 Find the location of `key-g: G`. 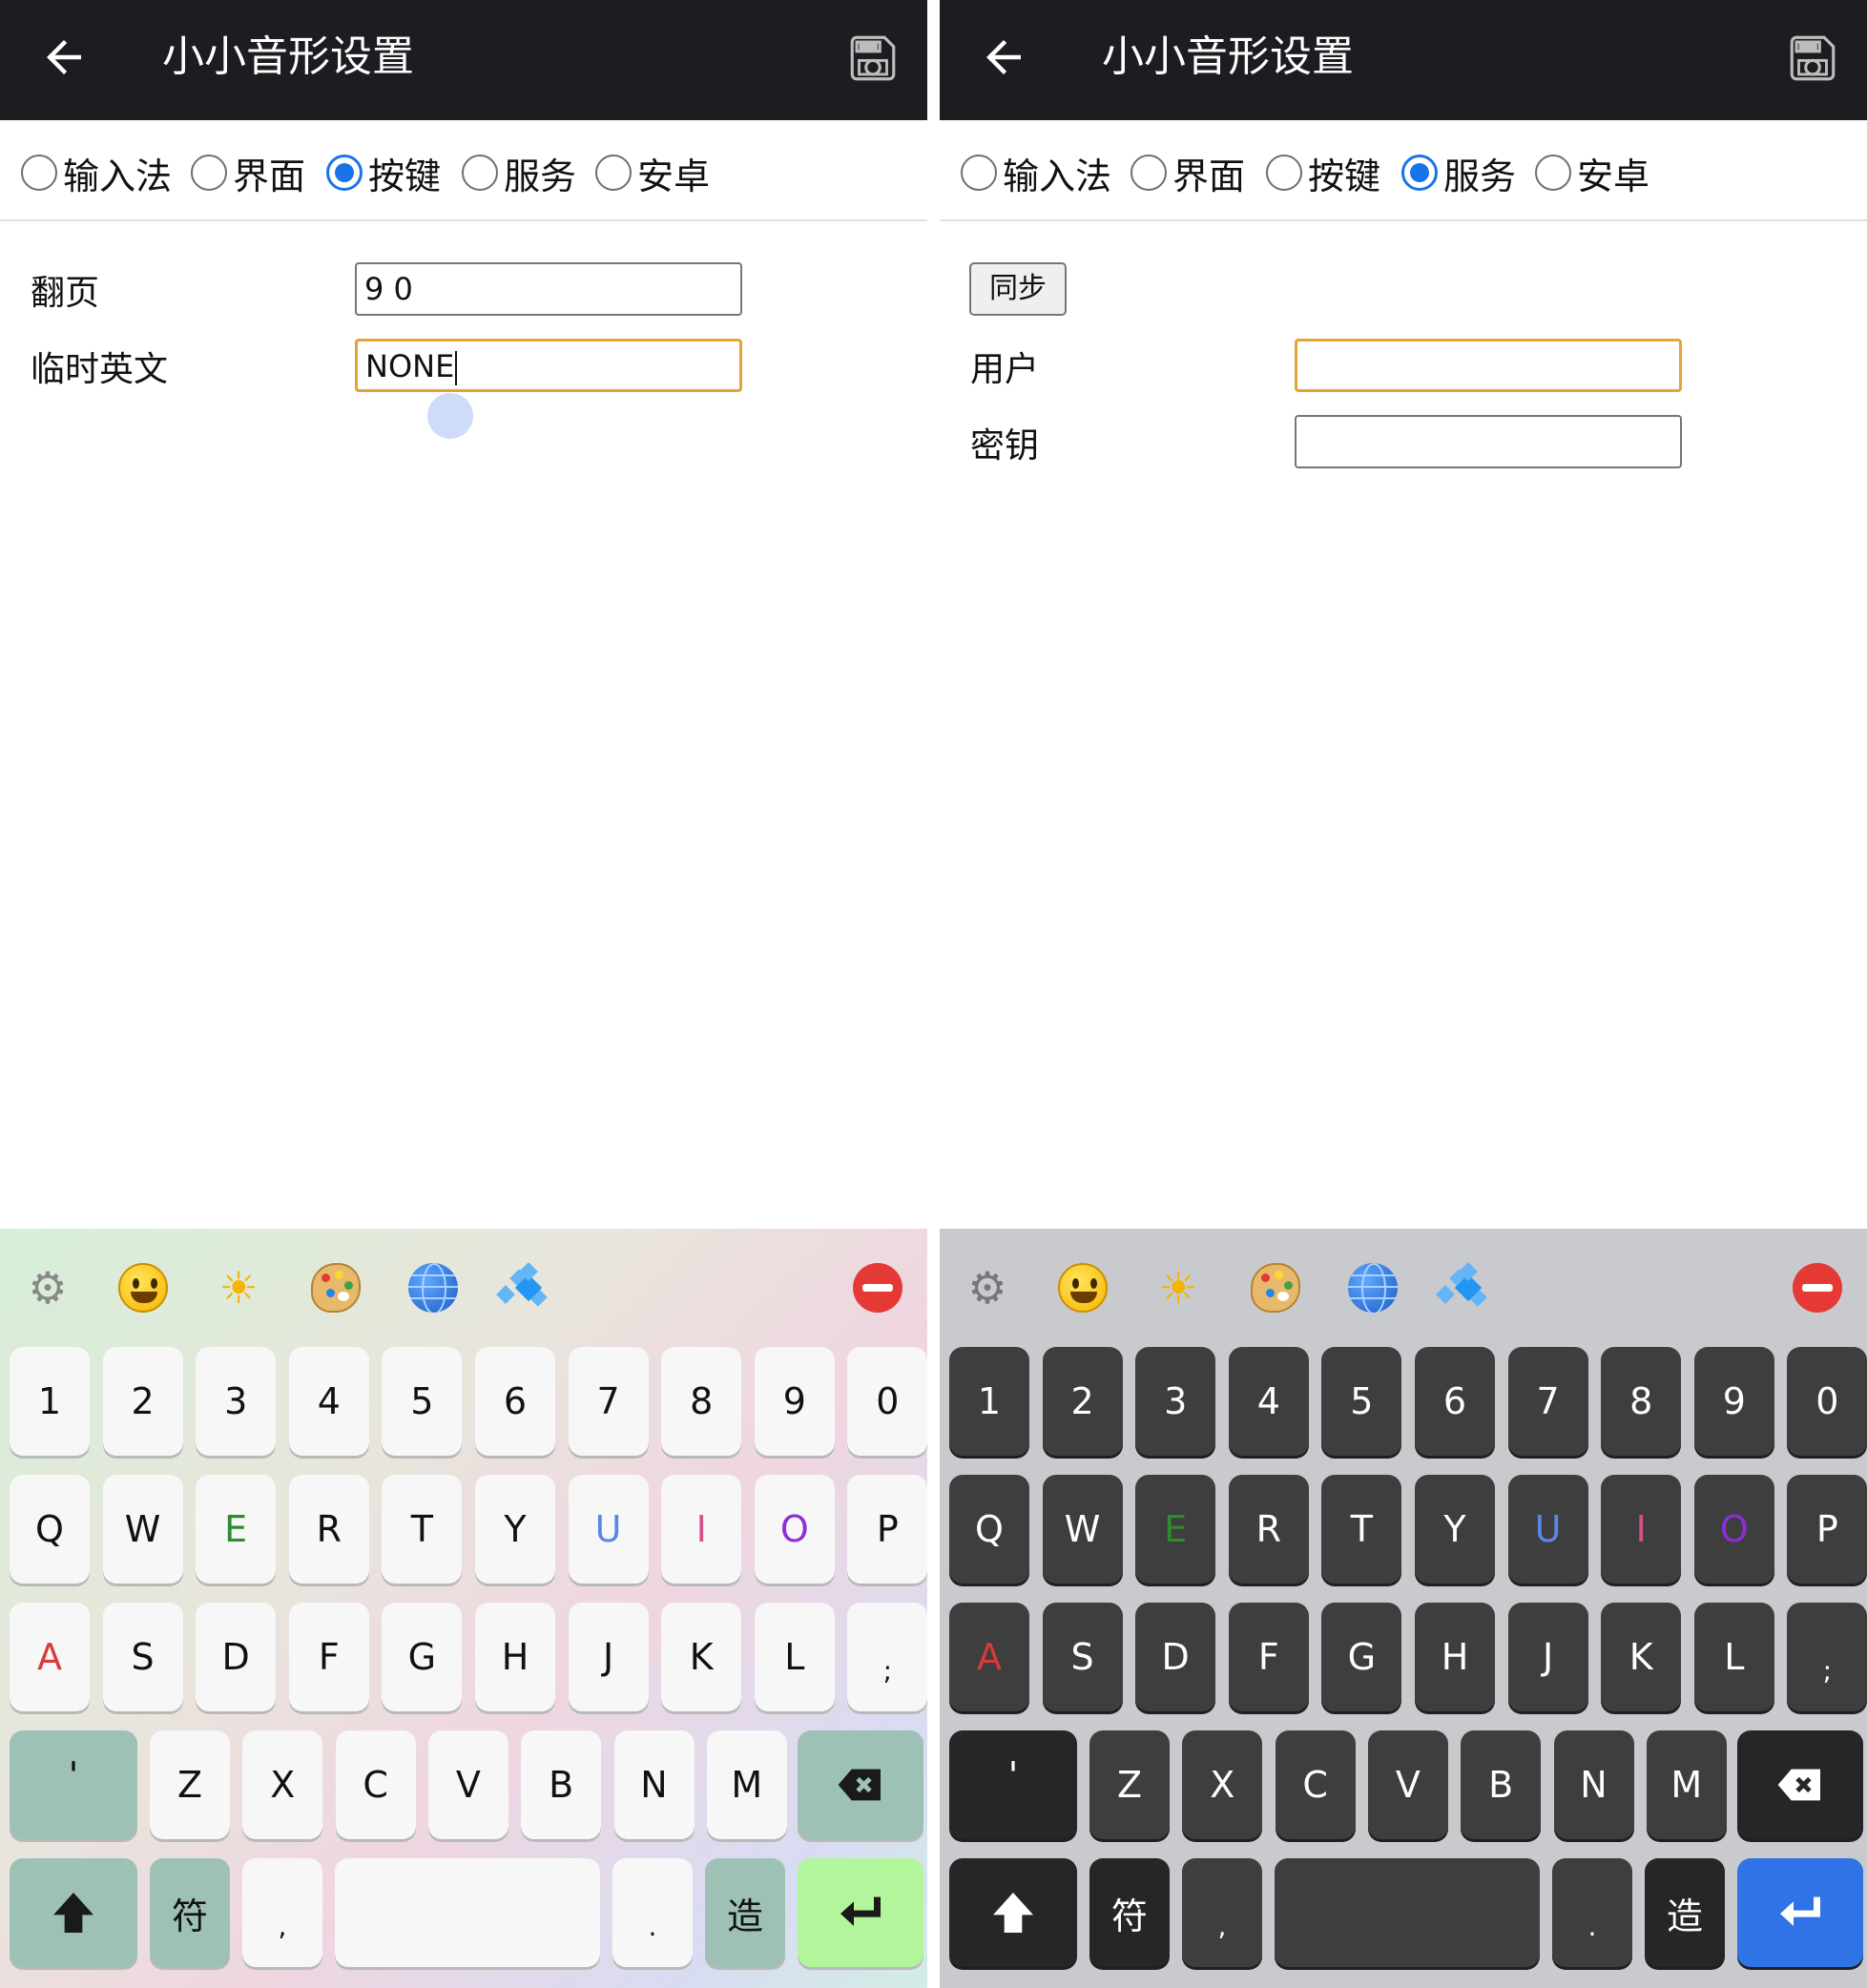

key-g: G is located at coordinates (422, 1657).